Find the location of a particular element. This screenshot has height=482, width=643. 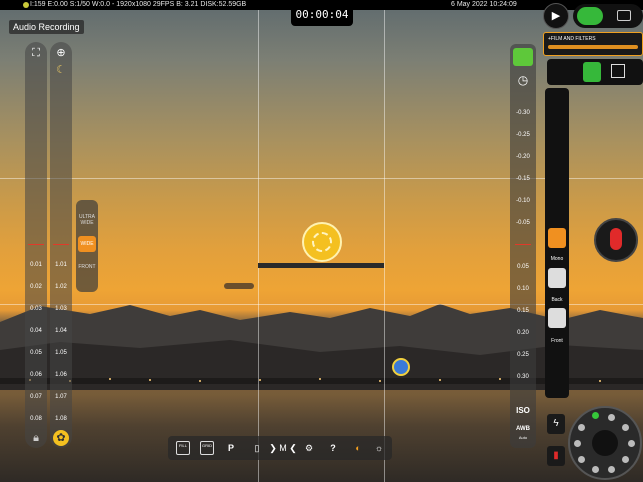

camera-icon is located at coordinates (590, 16).